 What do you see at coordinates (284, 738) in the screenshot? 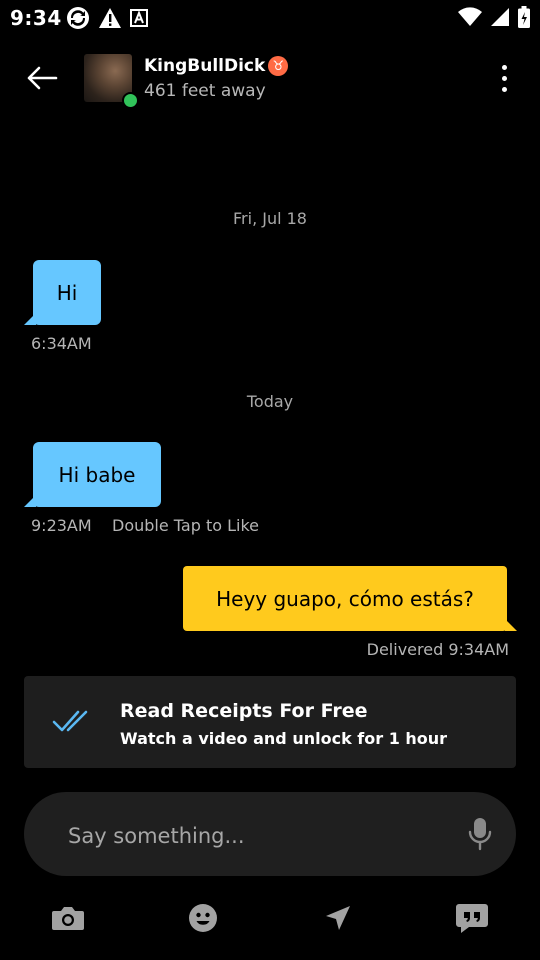
I see `promo-subtitle: Watch a video and unlock for 1 hour` at bounding box center [284, 738].